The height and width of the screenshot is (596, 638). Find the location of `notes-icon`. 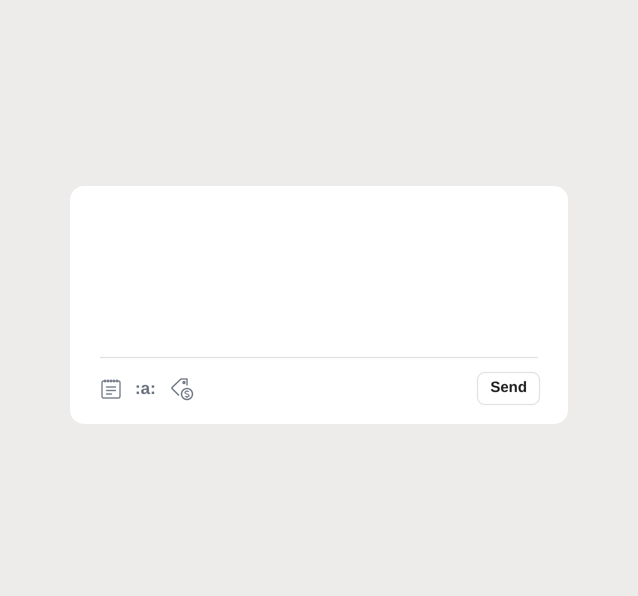

notes-icon is located at coordinates (111, 389).